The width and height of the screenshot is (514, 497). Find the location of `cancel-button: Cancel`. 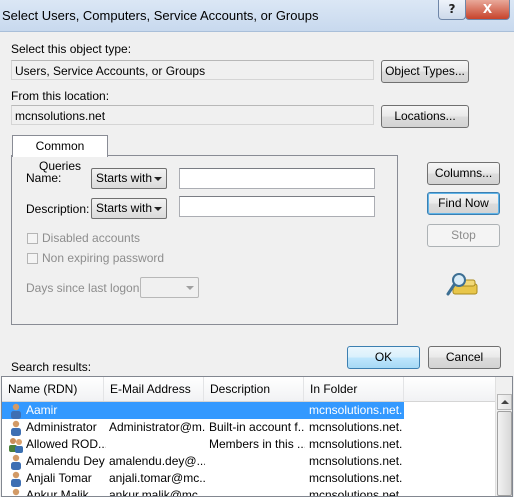

cancel-button: Cancel is located at coordinates (464, 357).